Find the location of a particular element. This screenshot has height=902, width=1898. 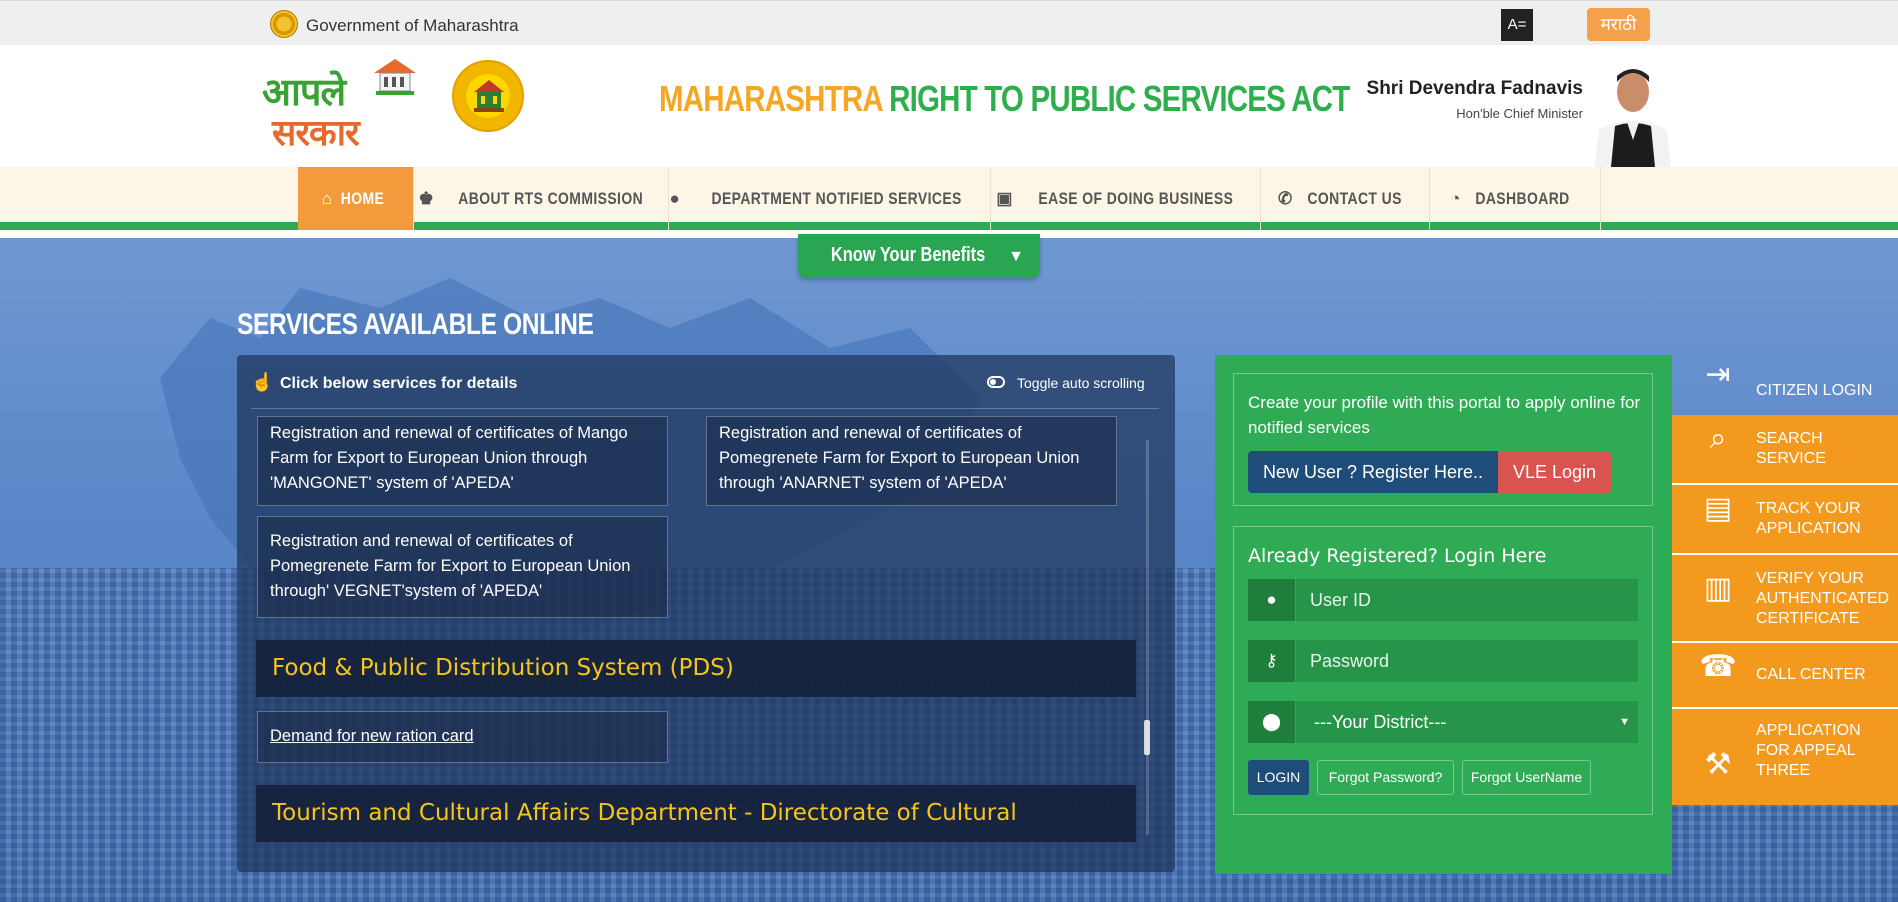

font-size-toggle-button: A= is located at coordinates (1517, 25).